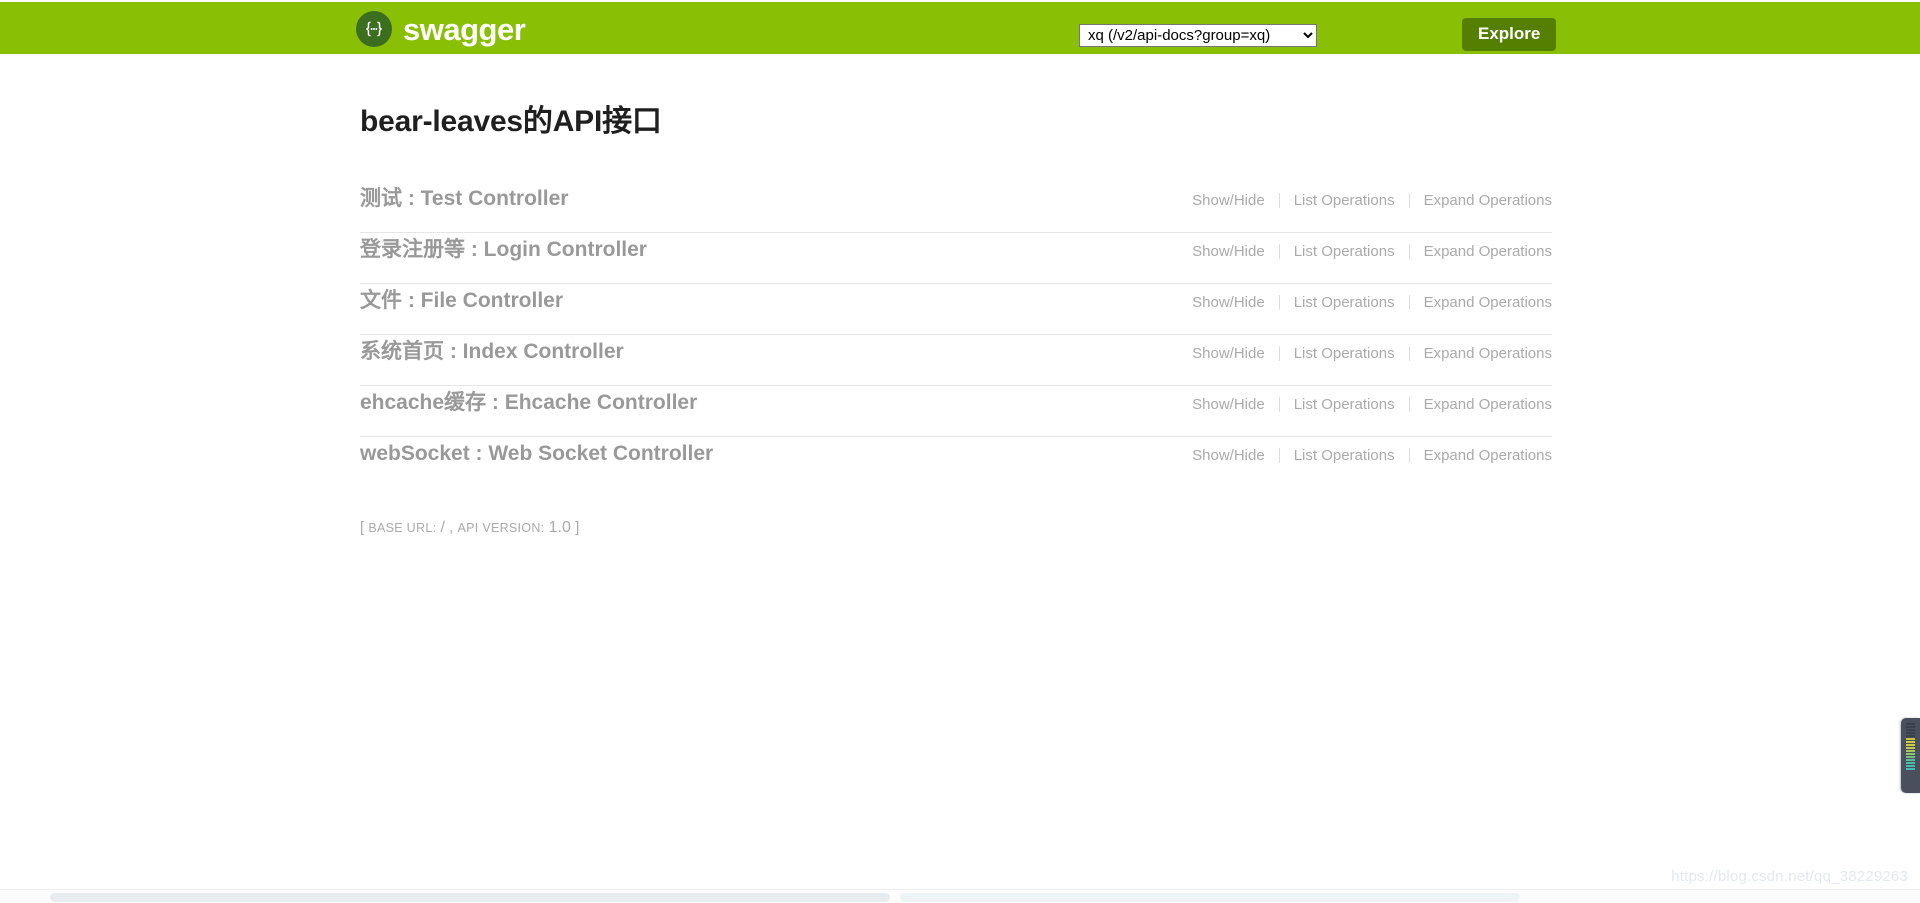  I want to click on swagger-braces-icon, so click(374, 29).